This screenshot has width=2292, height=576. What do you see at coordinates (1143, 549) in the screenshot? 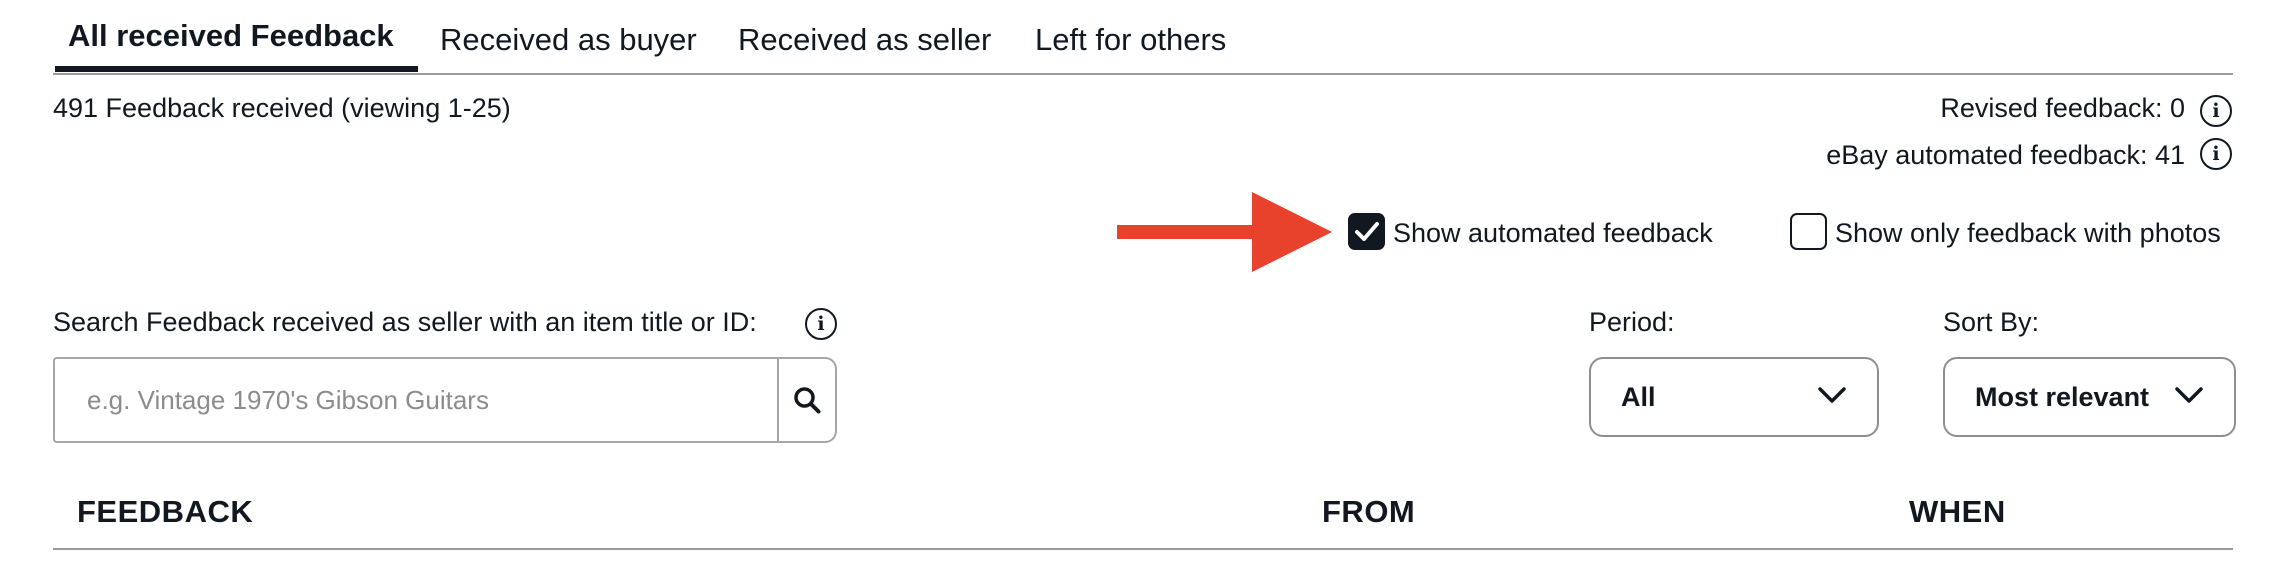
I see `table-header-divider` at bounding box center [1143, 549].